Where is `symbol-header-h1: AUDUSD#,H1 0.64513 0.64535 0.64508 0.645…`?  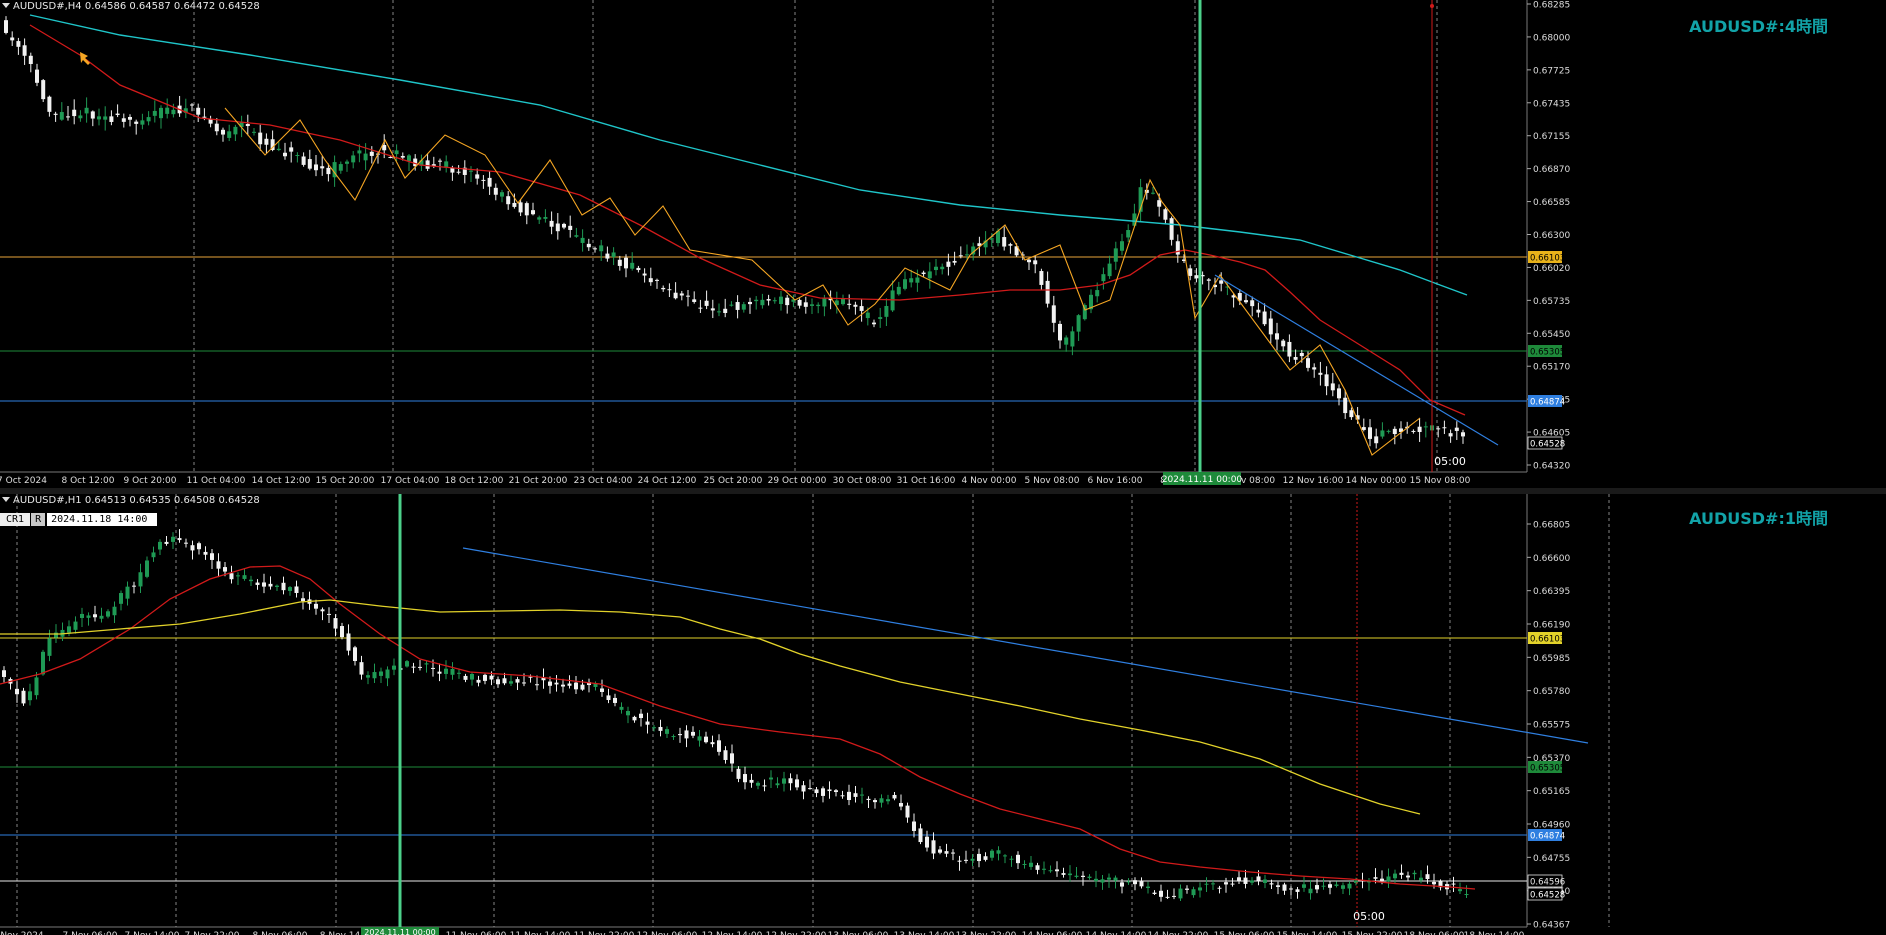
symbol-header-h1: AUDUSD#,H1 0.64513 0.64535 0.64508 0.645… is located at coordinates (131, 500).